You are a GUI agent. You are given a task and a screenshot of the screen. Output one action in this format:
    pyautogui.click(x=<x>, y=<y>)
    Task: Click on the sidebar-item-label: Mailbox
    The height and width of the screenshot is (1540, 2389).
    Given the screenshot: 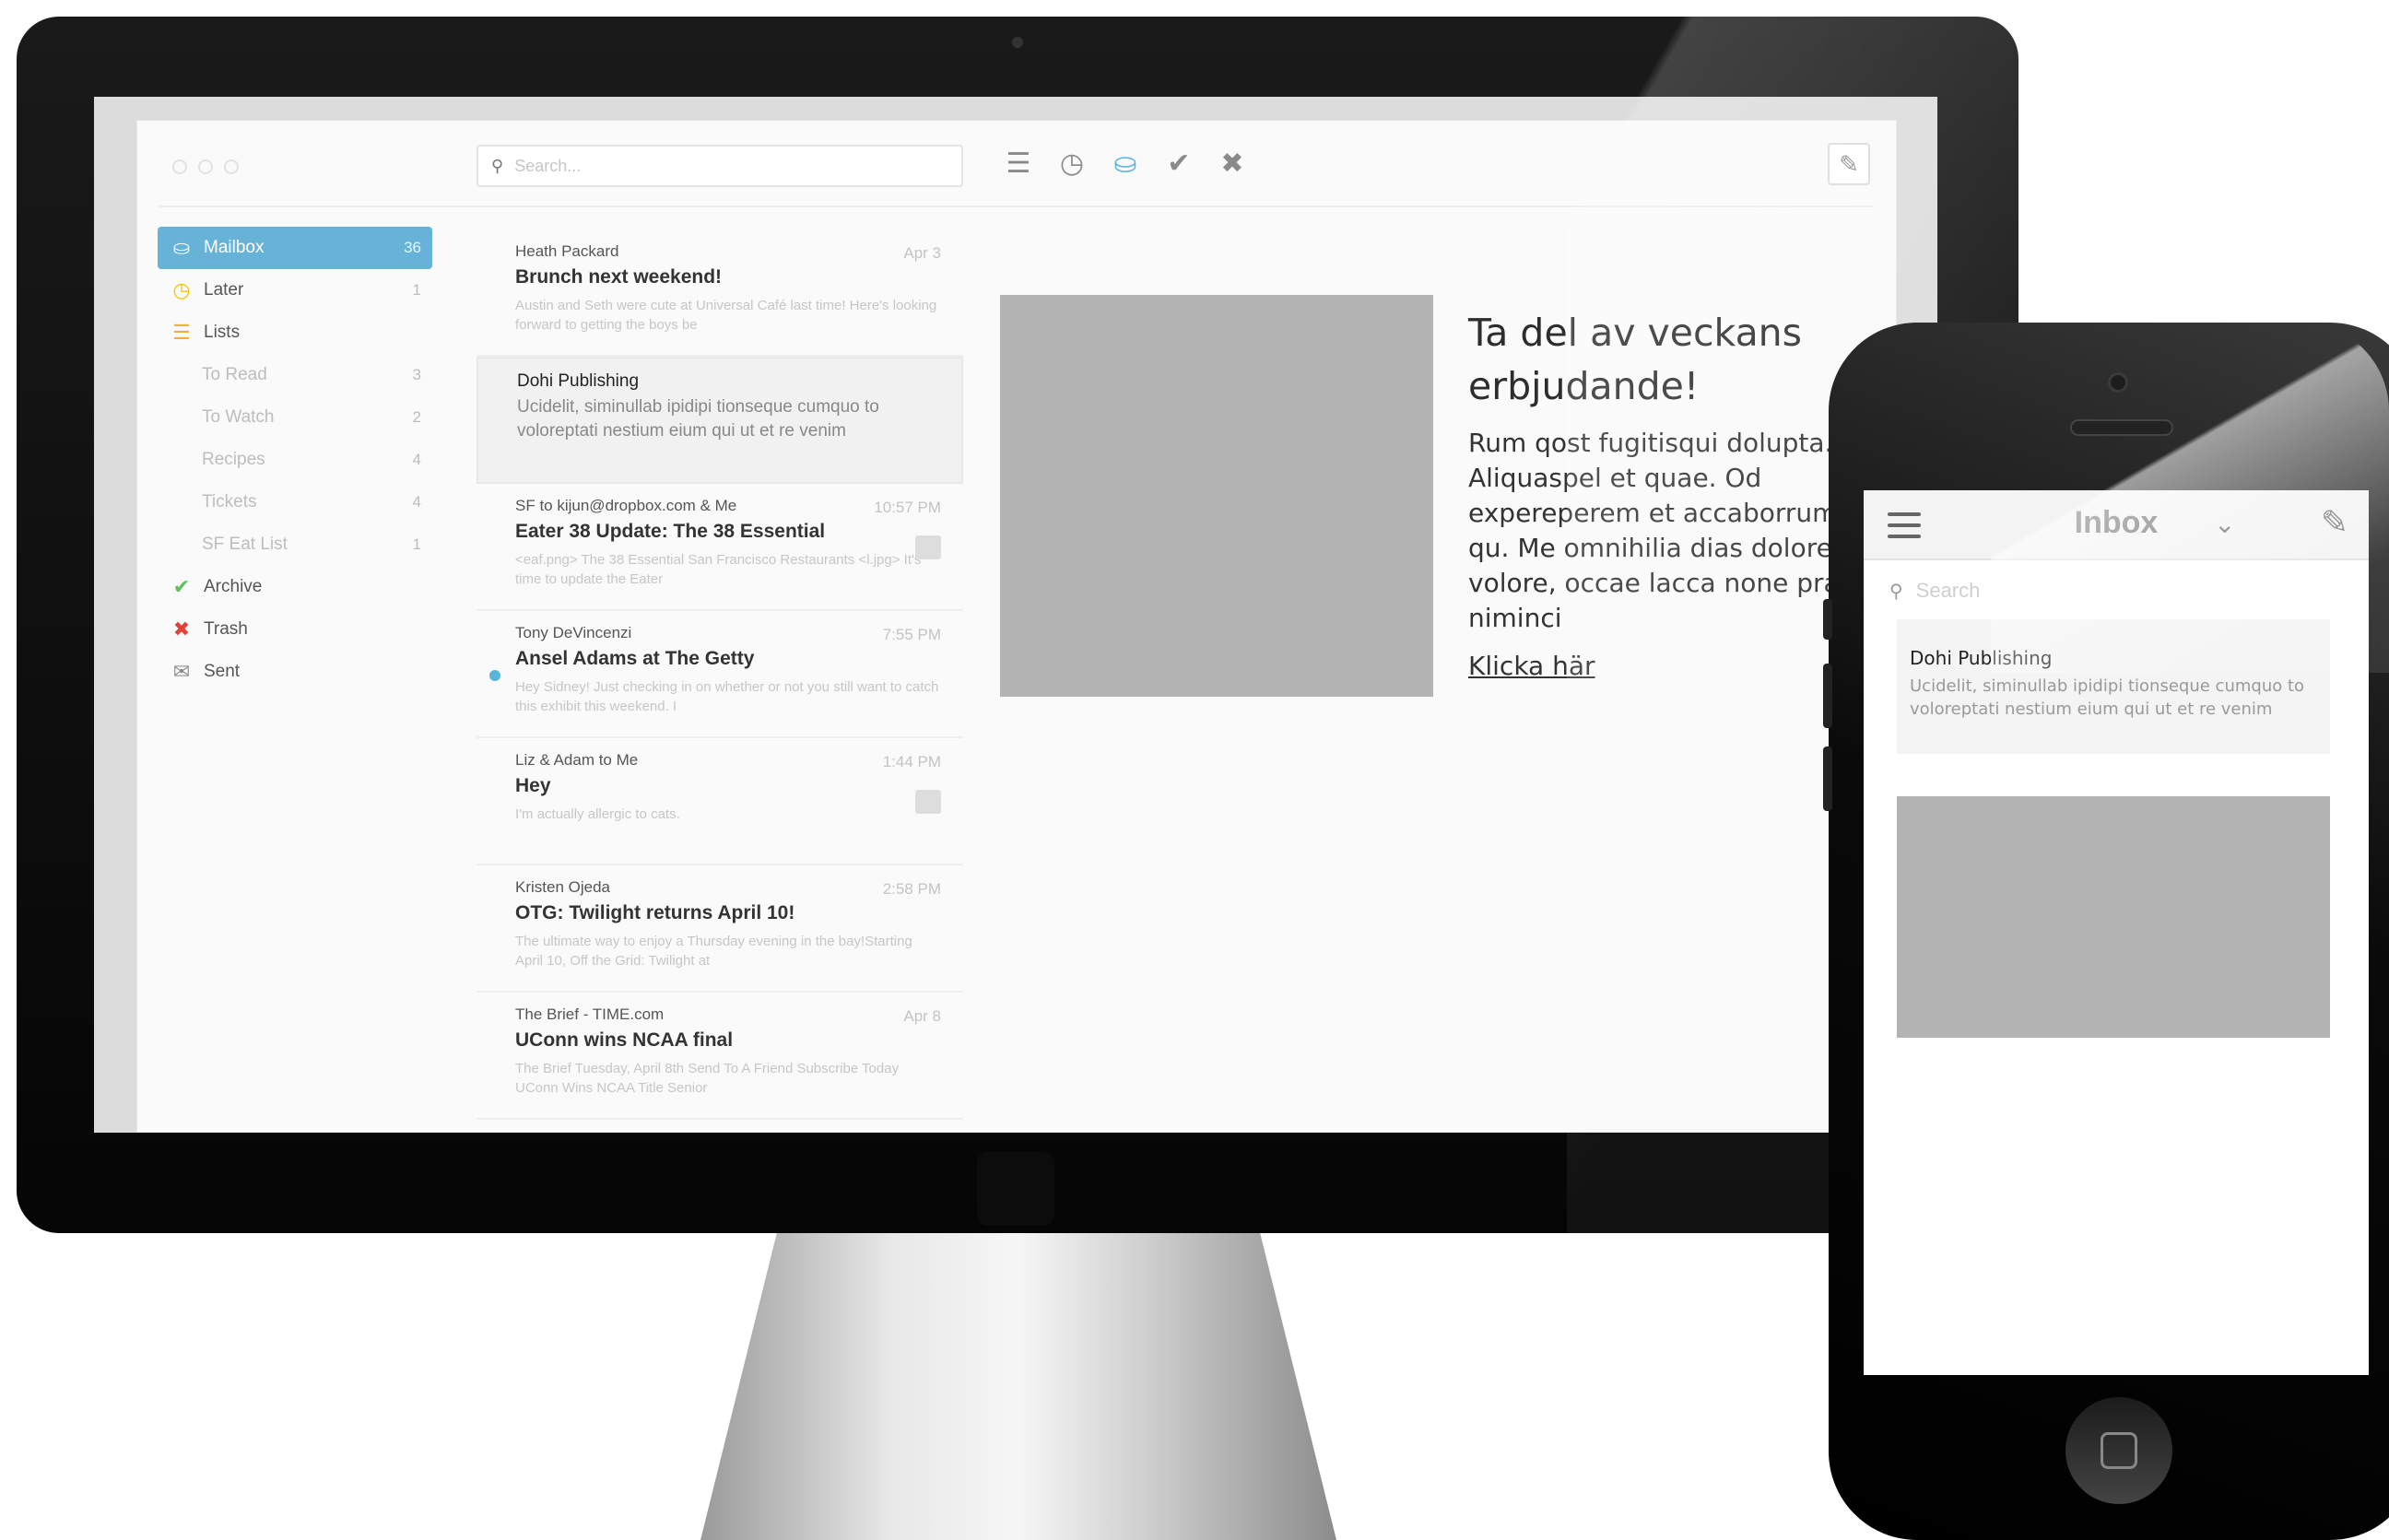 What is the action you would take?
    pyautogui.click(x=234, y=247)
    